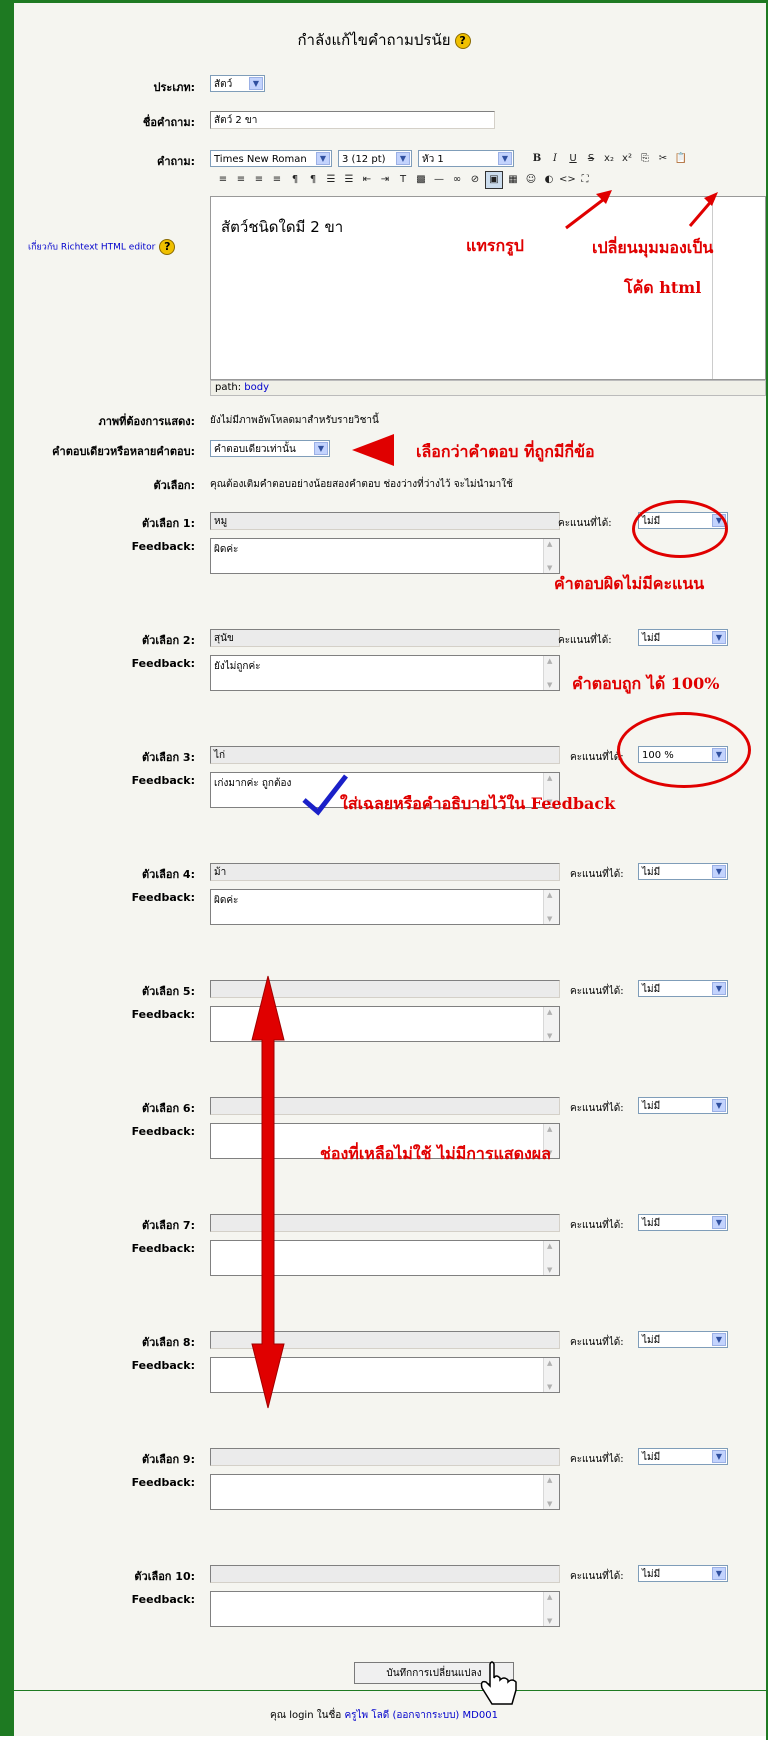  Describe the element at coordinates (390, 1690) in the screenshot. I see `footer-divider` at that location.